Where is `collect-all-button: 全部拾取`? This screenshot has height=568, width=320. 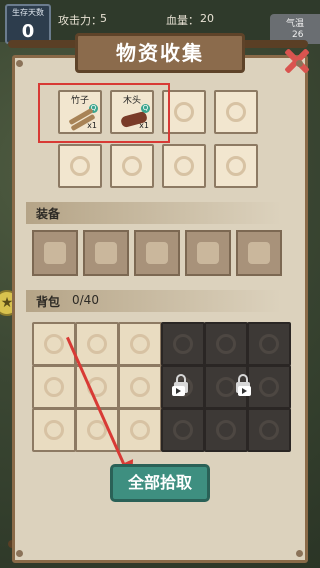 collect-all-button: 全部拾取 is located at coordinates (160, 483).